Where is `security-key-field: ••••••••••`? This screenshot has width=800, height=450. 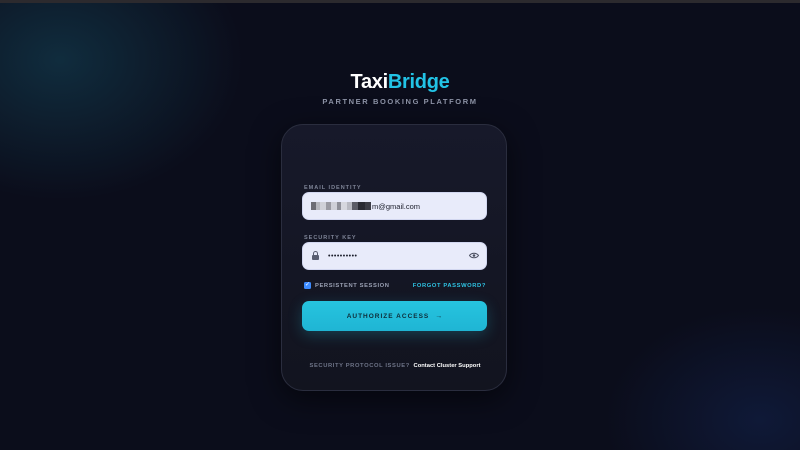 security-key-field: •••••••••• is located at coordinates (394, 256).